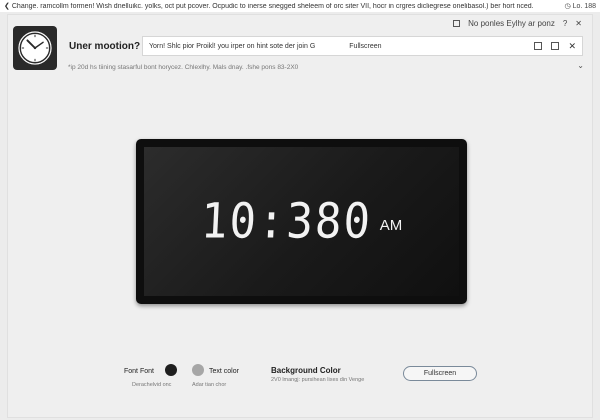 The width and height of the screenshot is (600, 420). I want to click on app-logo, so click(35, 48).